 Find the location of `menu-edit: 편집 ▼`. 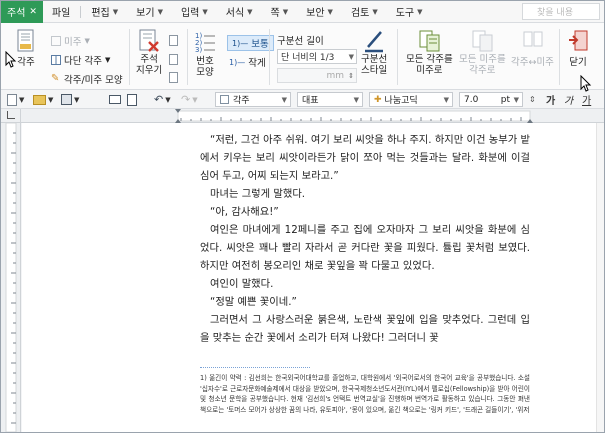

menu-edit: 편집 ▼ is located at coordinates (104, 12).